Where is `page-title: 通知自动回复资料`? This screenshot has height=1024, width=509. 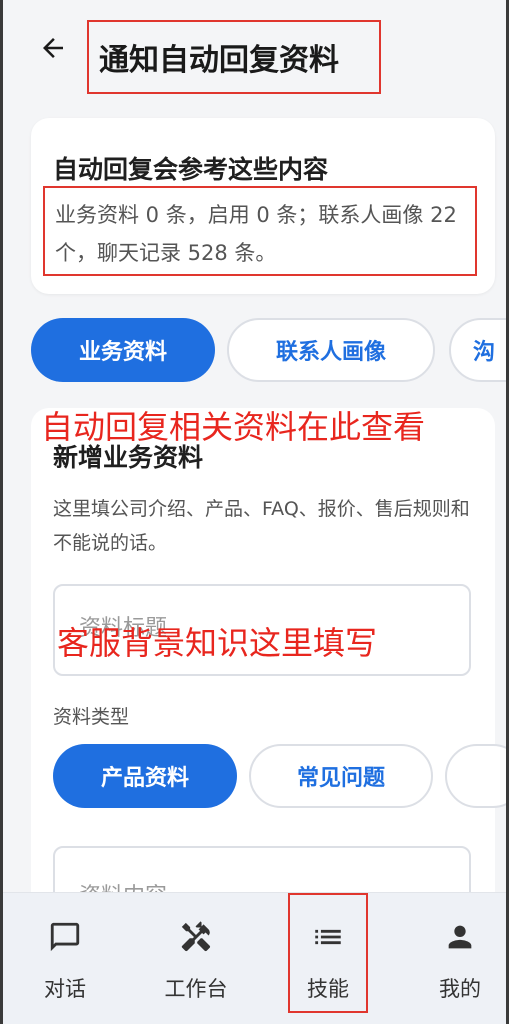
page-title: 通知自动回复资料 is located at coordinates (234, 57).